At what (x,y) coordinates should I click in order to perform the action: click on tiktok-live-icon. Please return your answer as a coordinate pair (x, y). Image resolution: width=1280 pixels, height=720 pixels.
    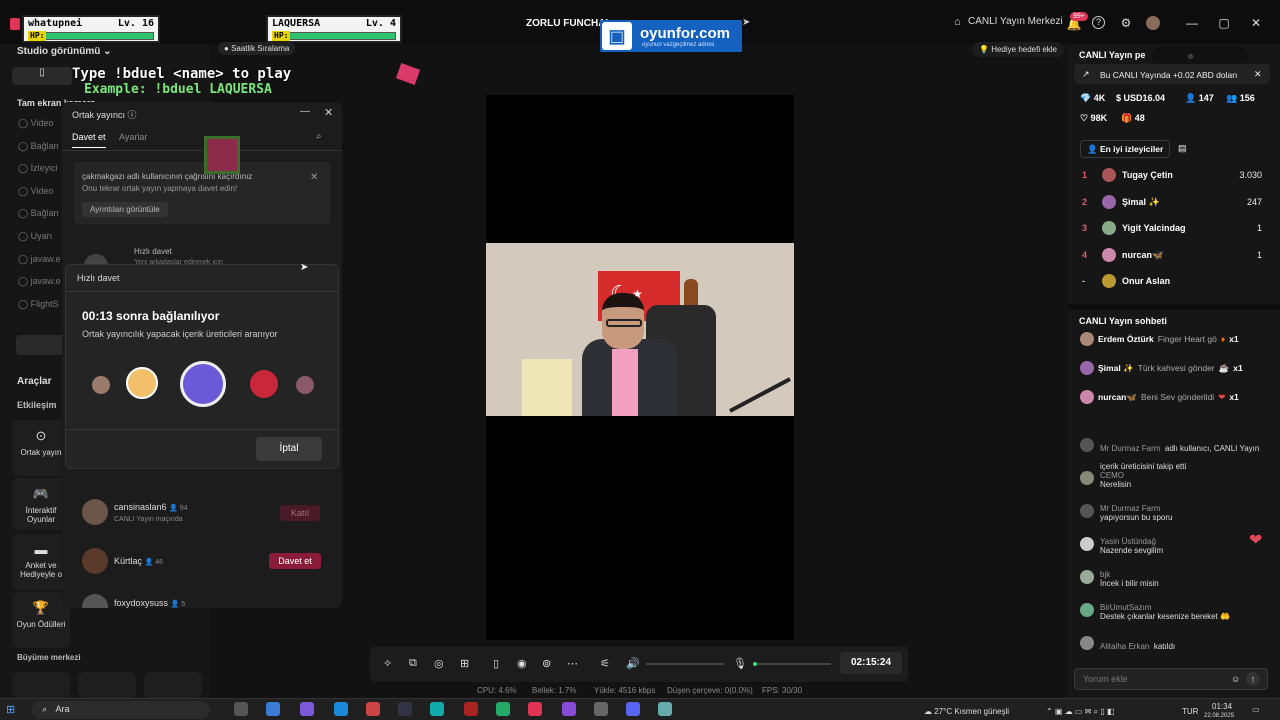
    Looking at the image, I should click on (535, 709).